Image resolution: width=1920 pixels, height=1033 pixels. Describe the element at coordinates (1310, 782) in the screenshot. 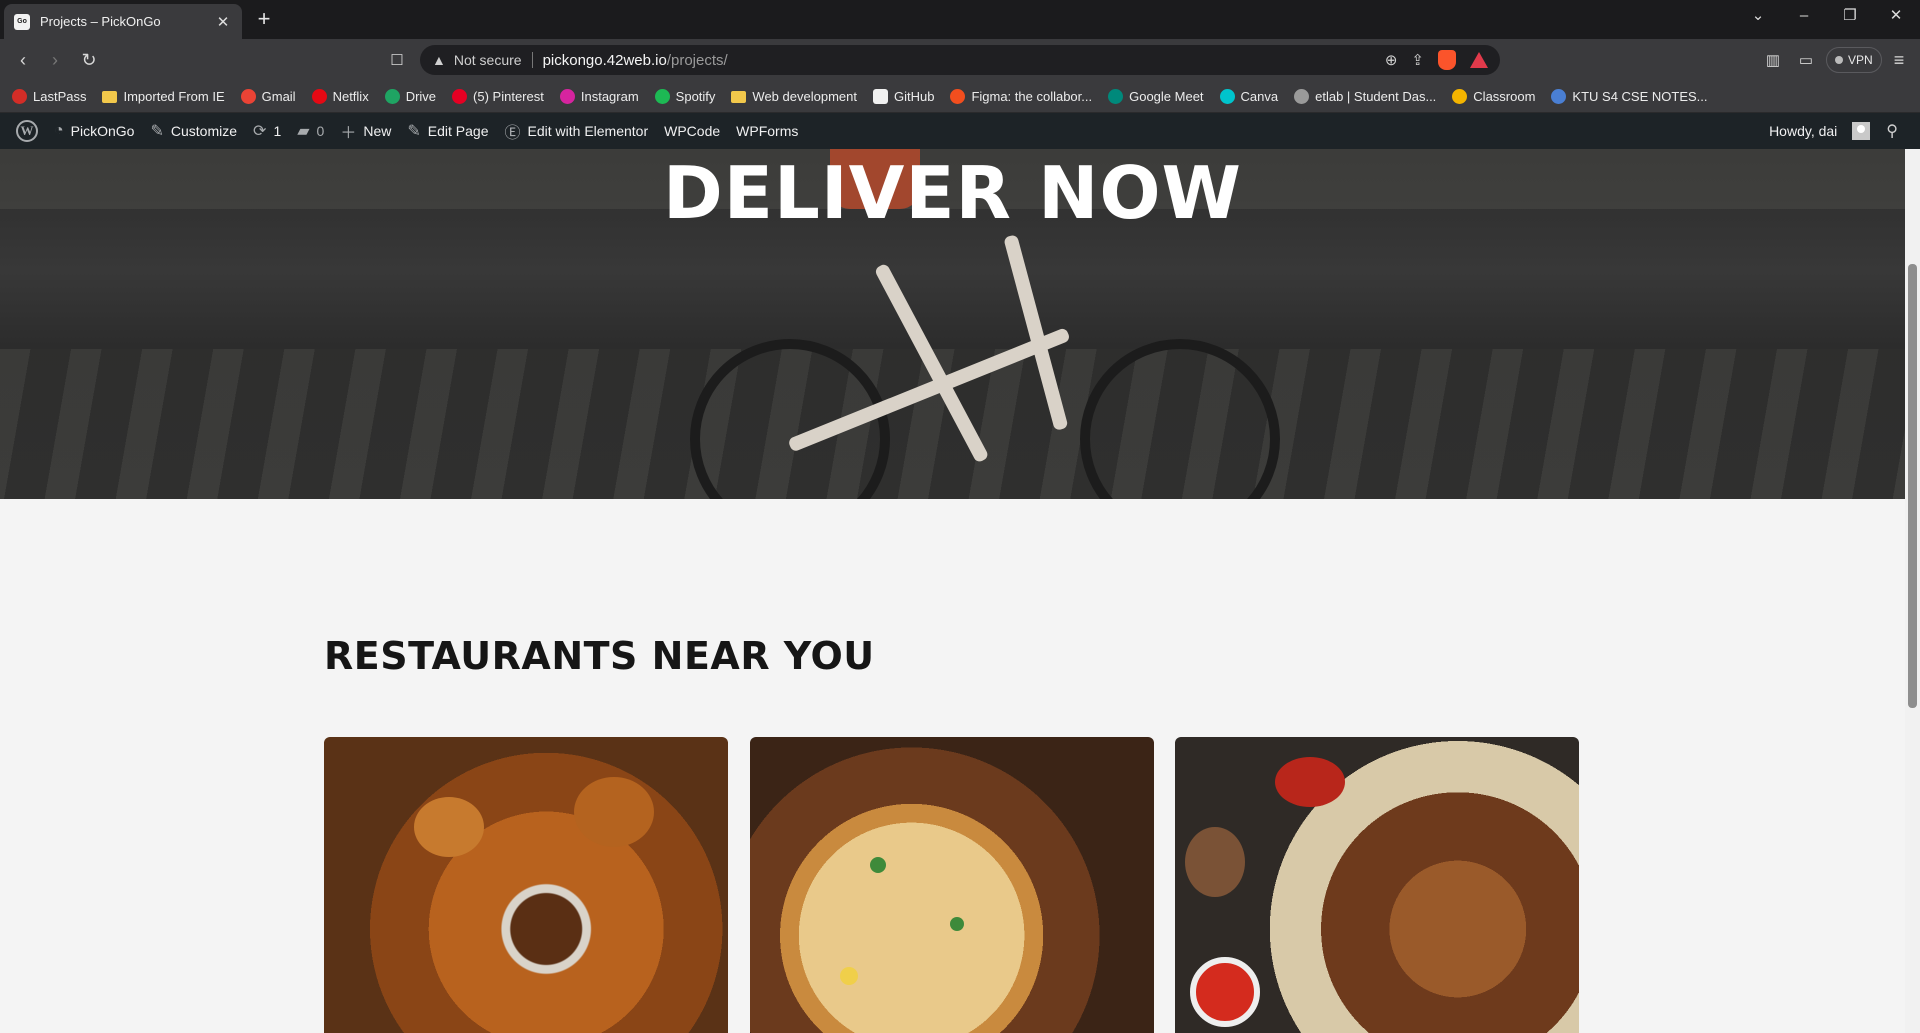

I see `grilled-pepper-image` at that location.